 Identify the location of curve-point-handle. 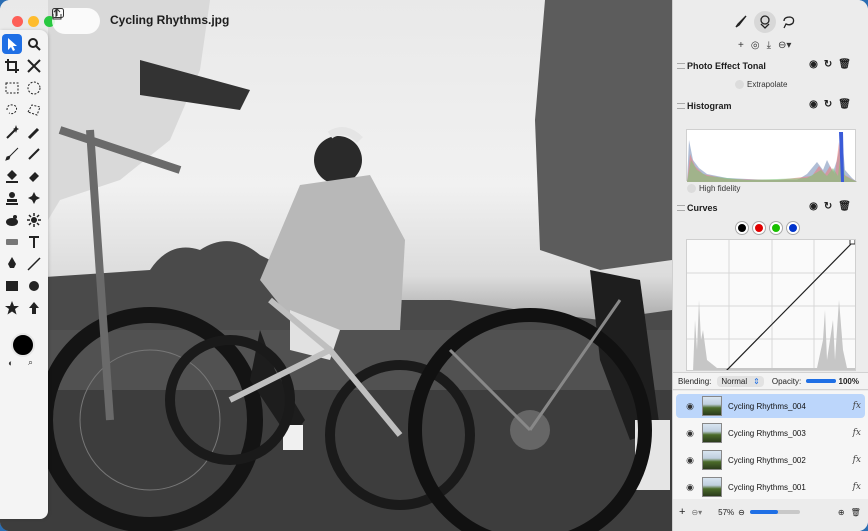
(852, 242).